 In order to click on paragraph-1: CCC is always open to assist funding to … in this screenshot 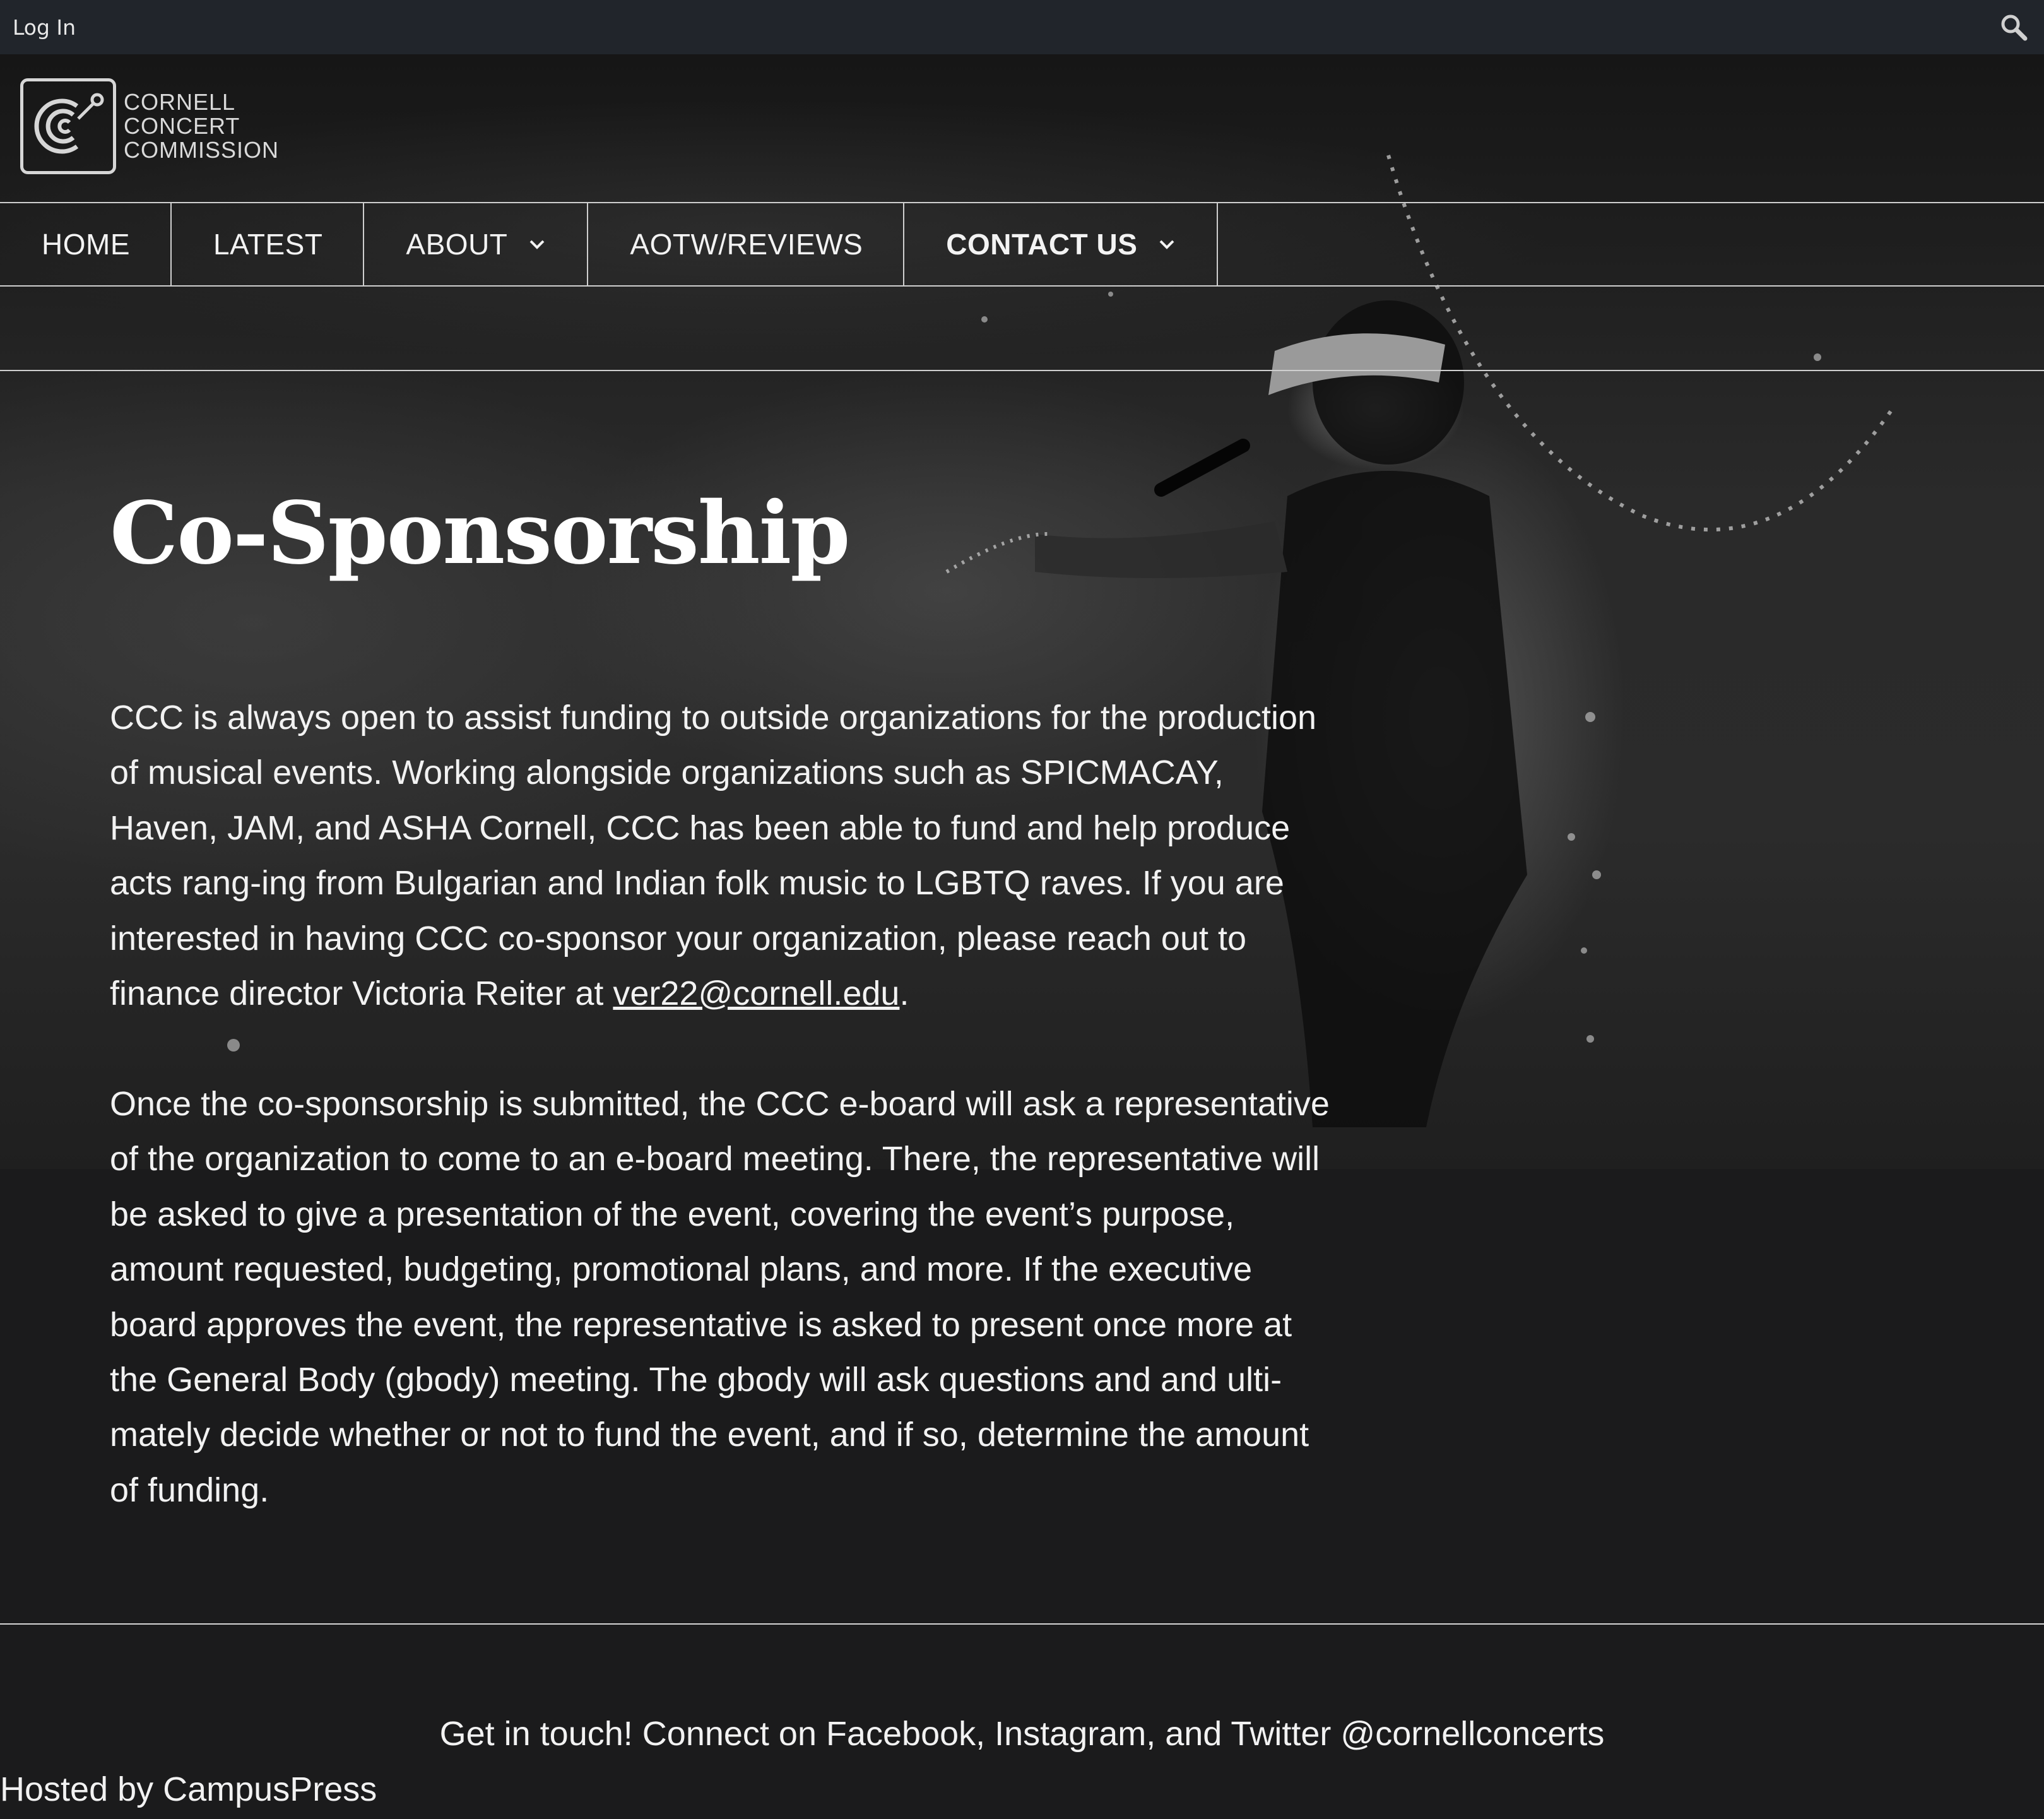, I will do `click(722, 856)`.